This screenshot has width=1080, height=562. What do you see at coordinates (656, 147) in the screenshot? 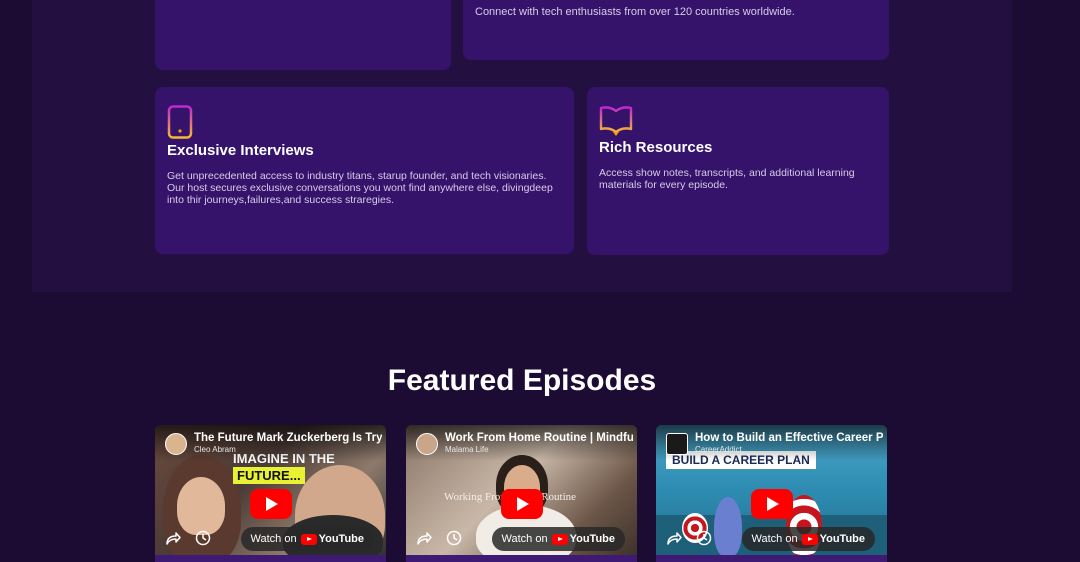
I see `feature-title-resources: Rich Resources` at bounding box center [656, 147].